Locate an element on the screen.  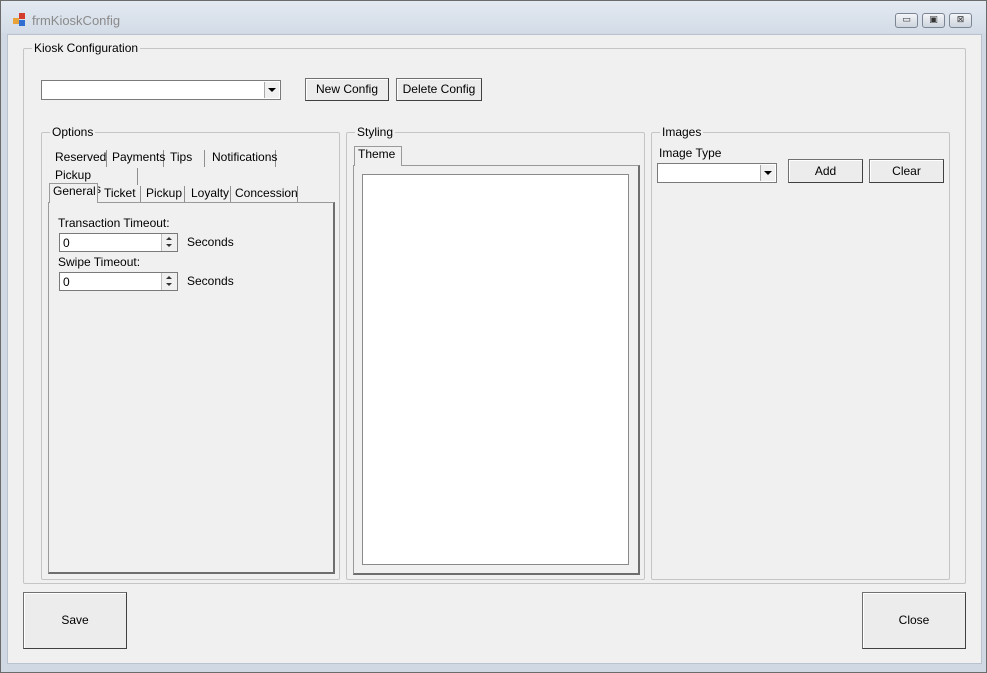
maximize-icon: ▣ is located at coordinates (933, 20).